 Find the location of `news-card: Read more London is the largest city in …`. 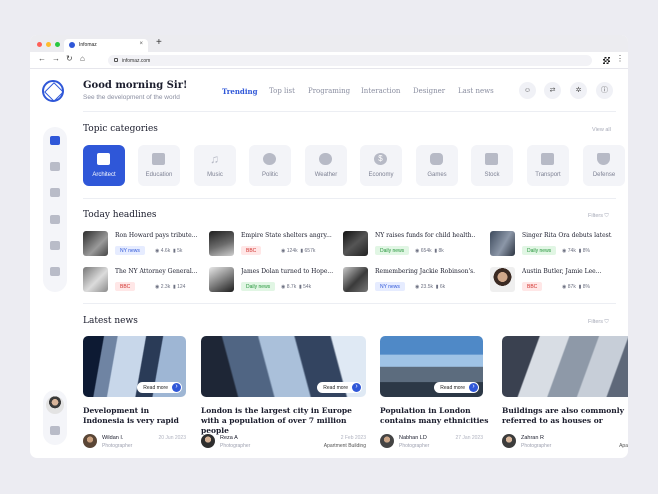

news-card: Read more London is the largest city in … is located at coordinates (283, 396).